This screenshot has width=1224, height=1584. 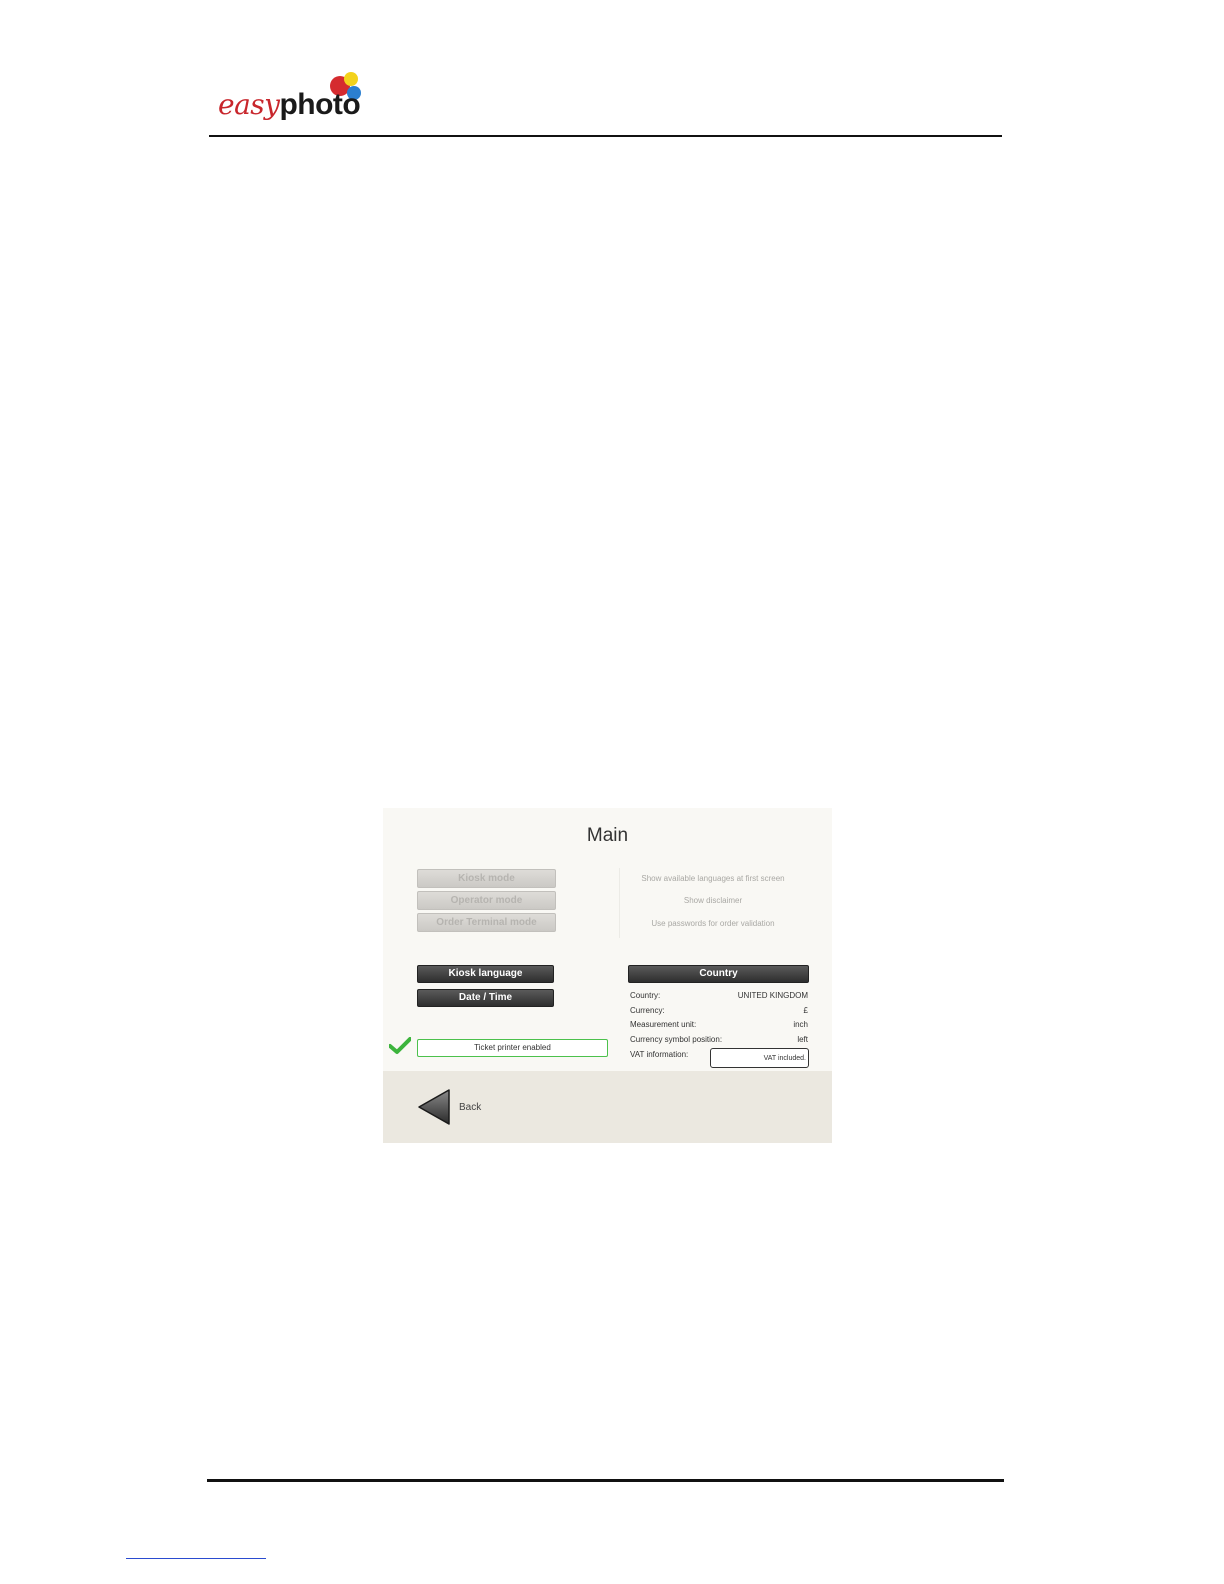 What do you see at coordinates (713, 878) in the screenshot?
I see `option-show-languages: Show available languages at first screen` at bounding box center [713, 878].